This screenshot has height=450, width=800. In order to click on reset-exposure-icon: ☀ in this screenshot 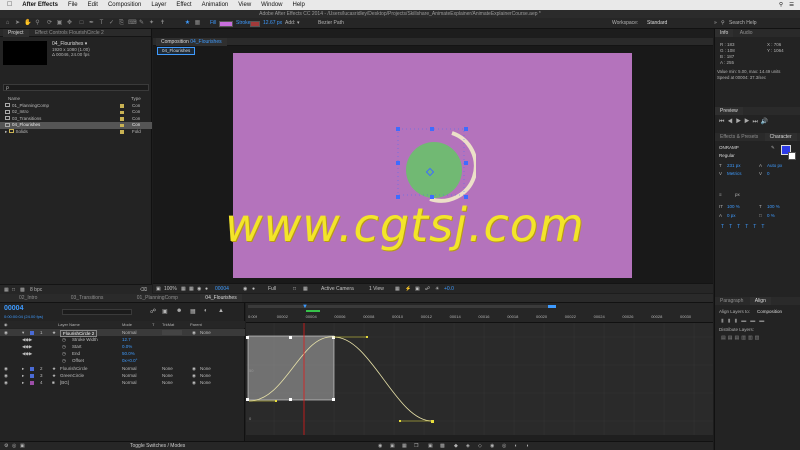, I will do `click(437, 289)`.